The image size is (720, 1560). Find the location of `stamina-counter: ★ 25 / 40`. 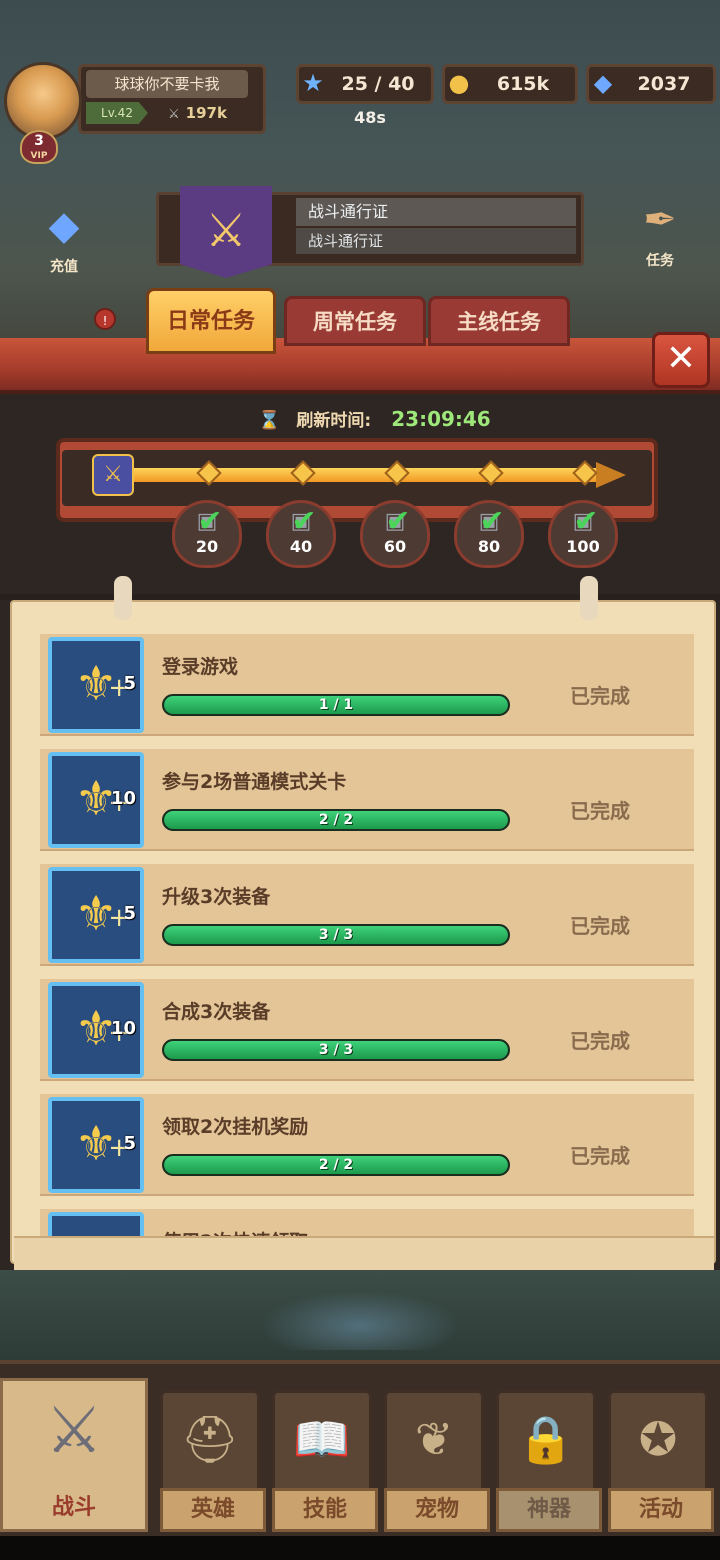

stamina-counter: ★ 25 / 40 is located at coordinates (365, 84).